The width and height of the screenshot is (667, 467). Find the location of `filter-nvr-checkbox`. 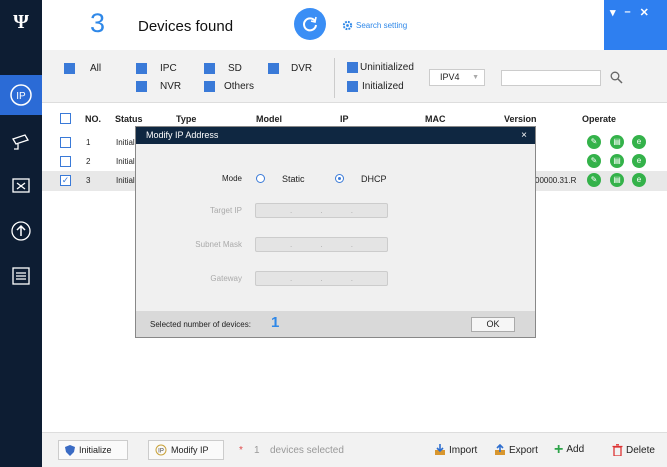

filter-nvr-checkbox is located at coordinates (141, 86).